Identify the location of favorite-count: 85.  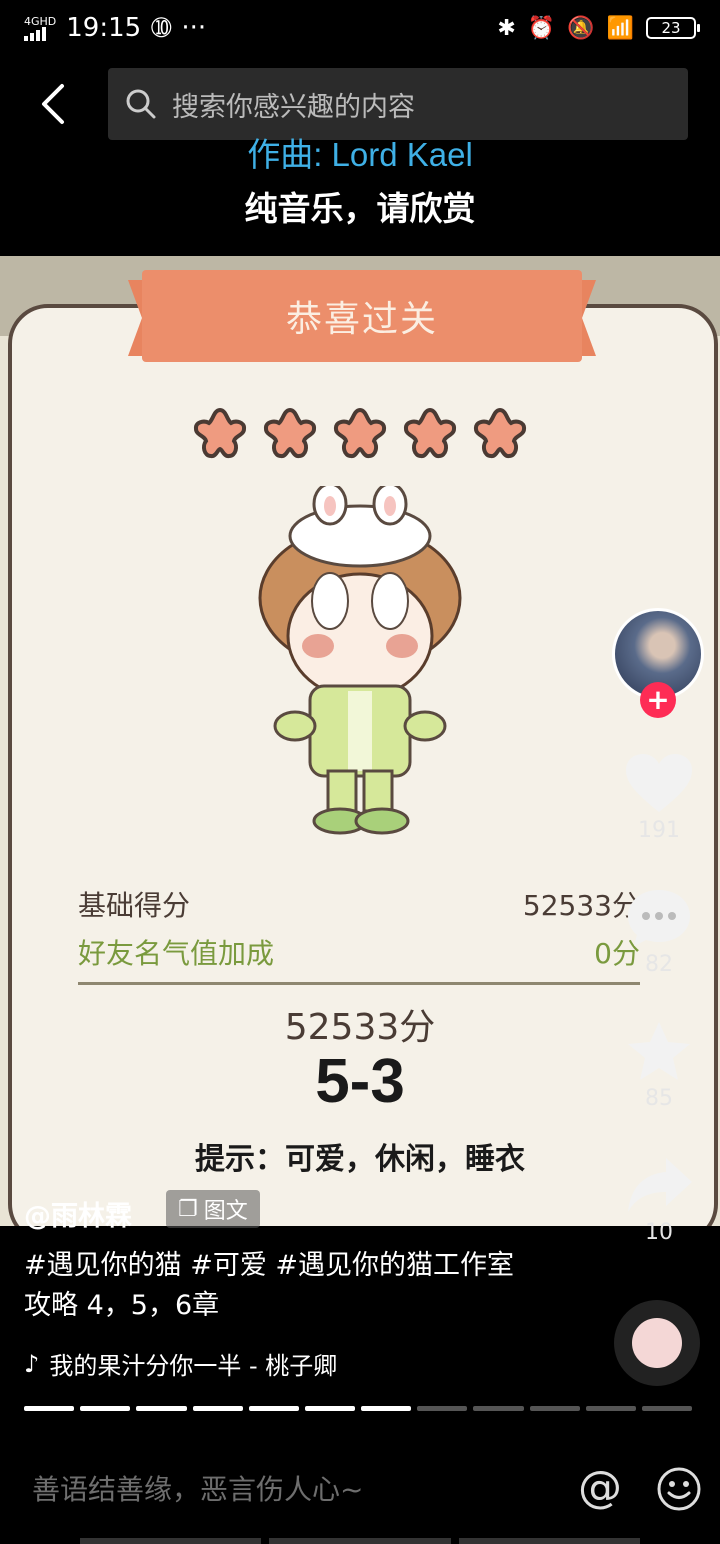
(659, 1098).